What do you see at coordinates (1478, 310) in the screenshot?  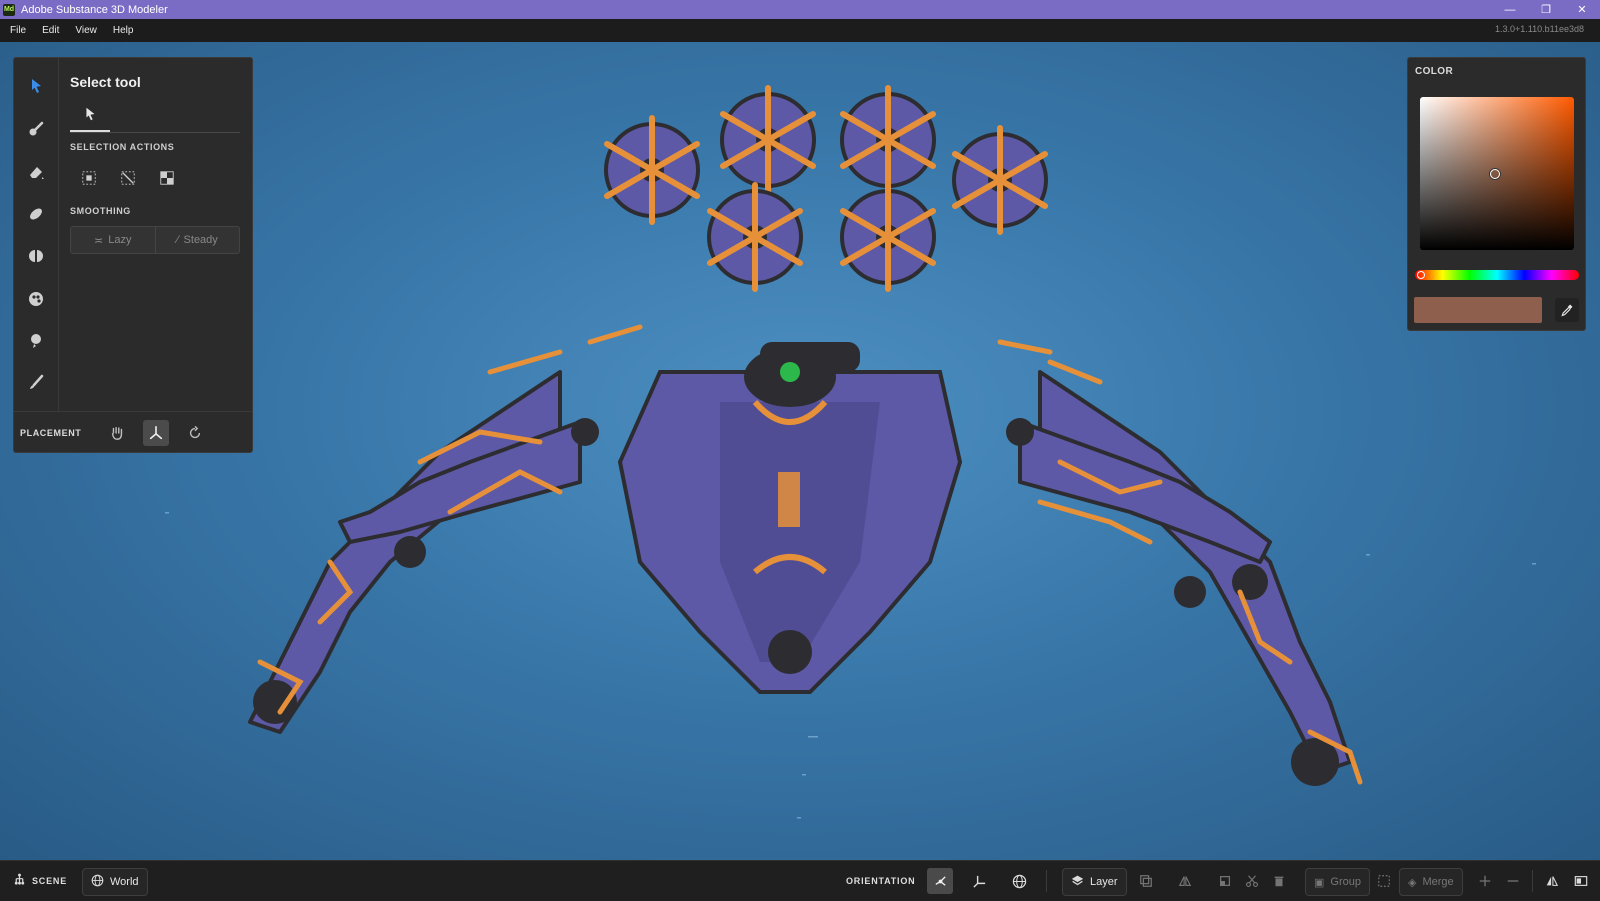 I see `current-color-swatch` at bounding box center [1478, 310].